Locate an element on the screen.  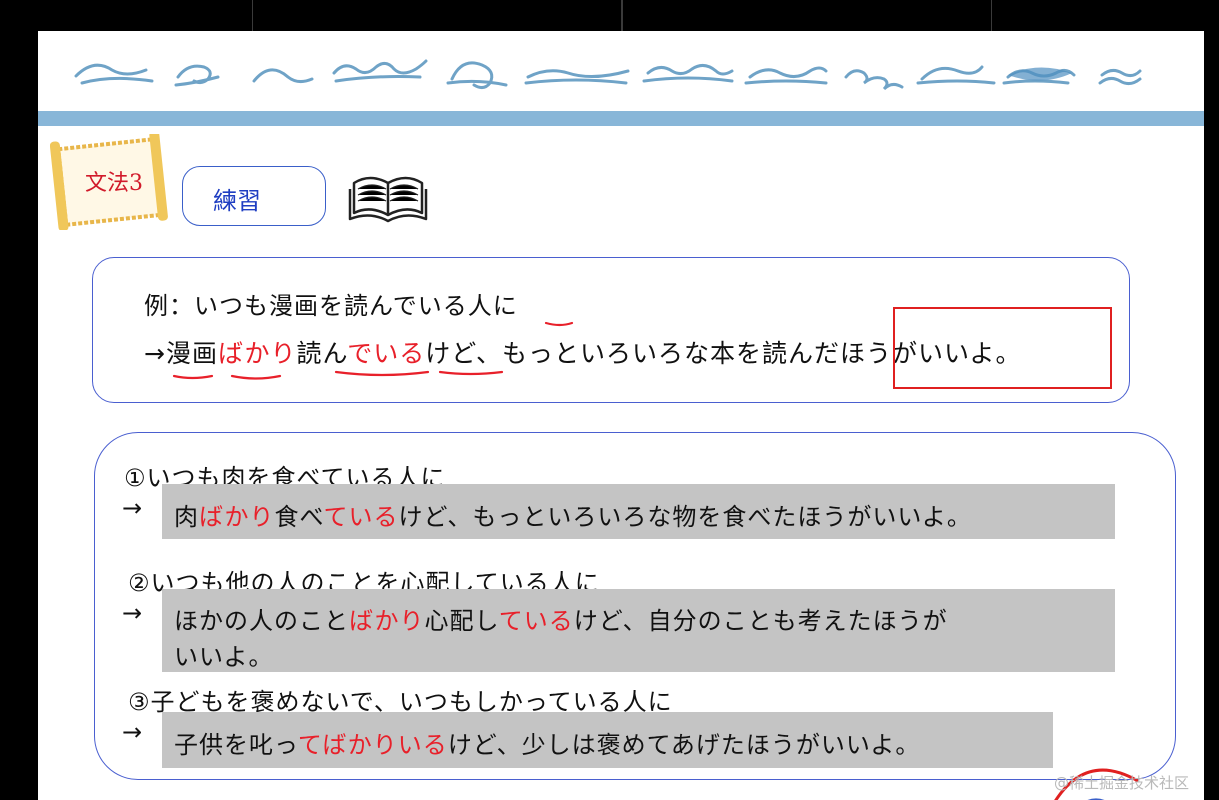
text-segment: けど、少しは褒めてあげたほうがいいよ。 is located at coordinates (684, 745).